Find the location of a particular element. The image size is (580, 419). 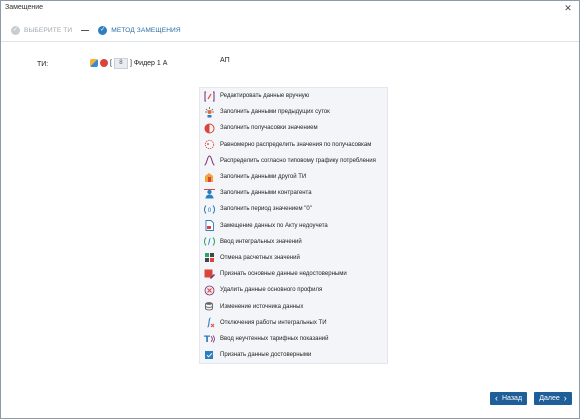

sun-previous-day-icon is located at coordinates (209, 112).